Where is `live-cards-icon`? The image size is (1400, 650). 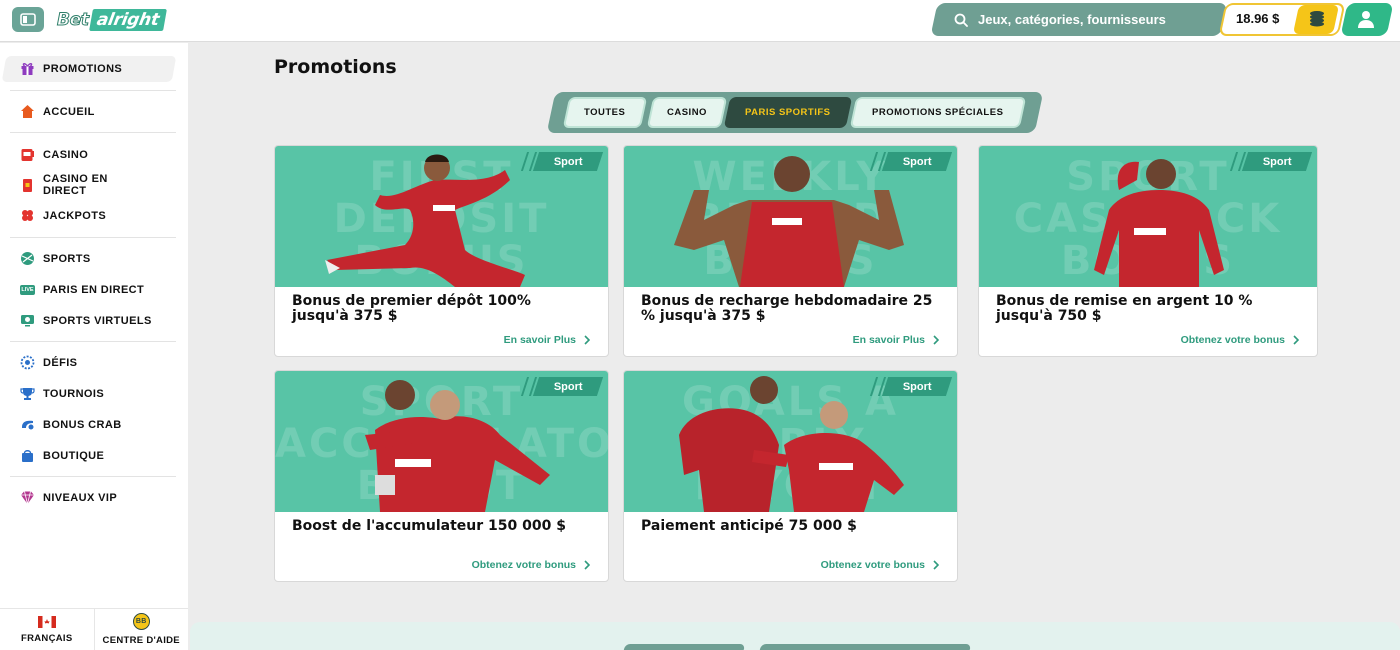
live-cards-icon is located at coordinates (27, 185).